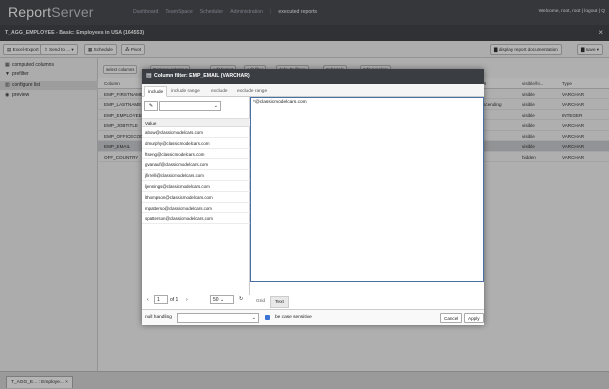 Image resolution: width=609 pixels, height=389 pixels. Describe the element at coordinates (190, 106) in the screenshot. I see `value-filter-dropdown: ⌄` at that location.